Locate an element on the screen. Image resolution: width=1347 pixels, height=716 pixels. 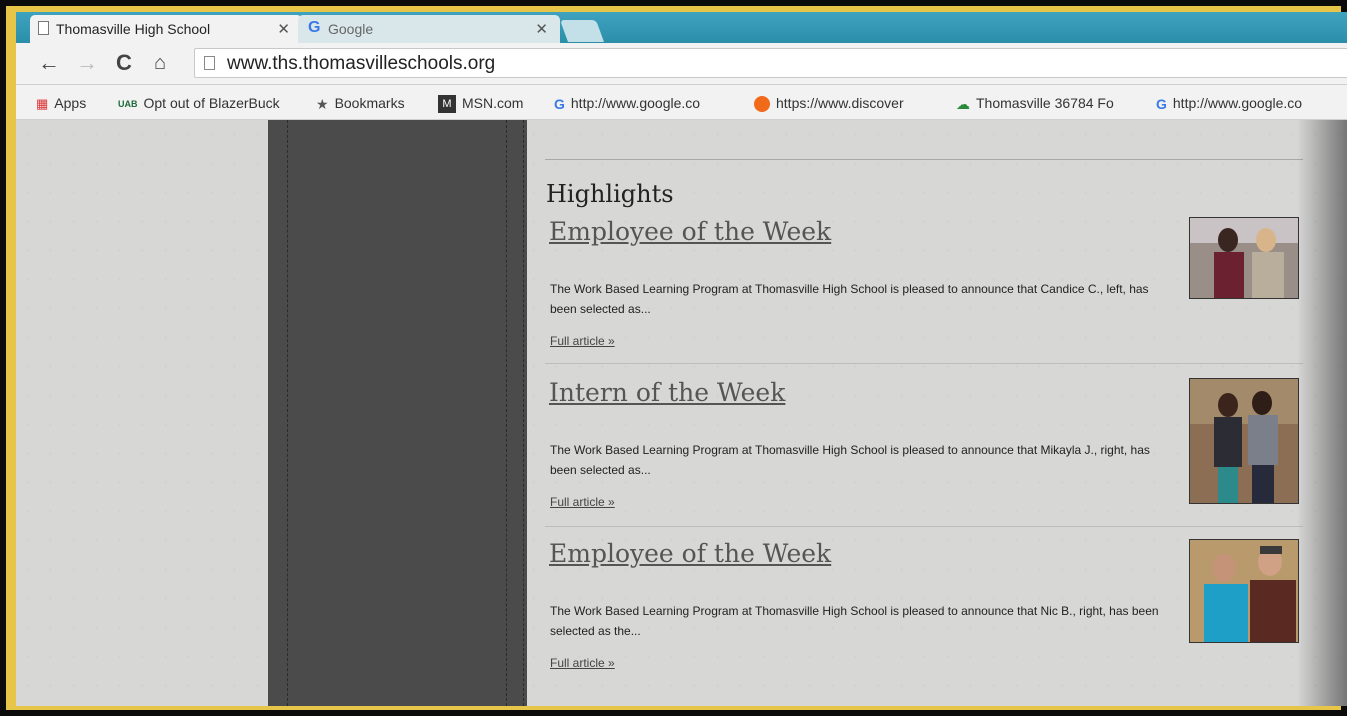
tab-label: Google is located at coordinates (351, 29).